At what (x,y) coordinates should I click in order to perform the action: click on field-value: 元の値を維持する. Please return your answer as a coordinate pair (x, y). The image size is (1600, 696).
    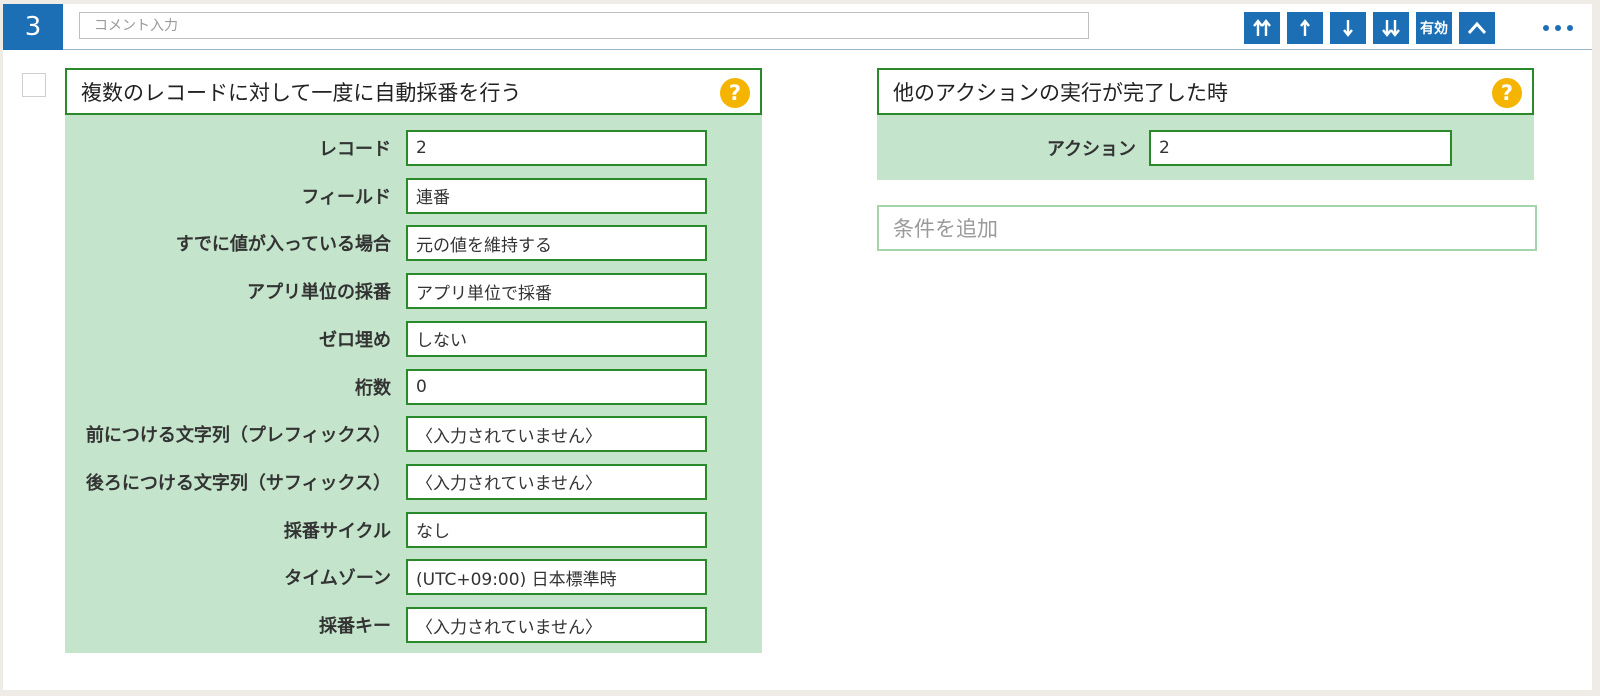
    Looking at the image, I should click on (556, 243).